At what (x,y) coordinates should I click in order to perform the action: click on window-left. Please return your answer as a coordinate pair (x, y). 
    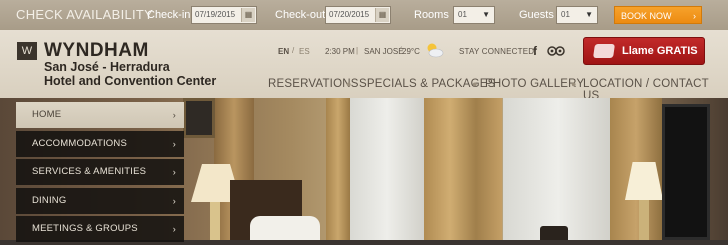
    Looking at the image, I should click on (387, 169).